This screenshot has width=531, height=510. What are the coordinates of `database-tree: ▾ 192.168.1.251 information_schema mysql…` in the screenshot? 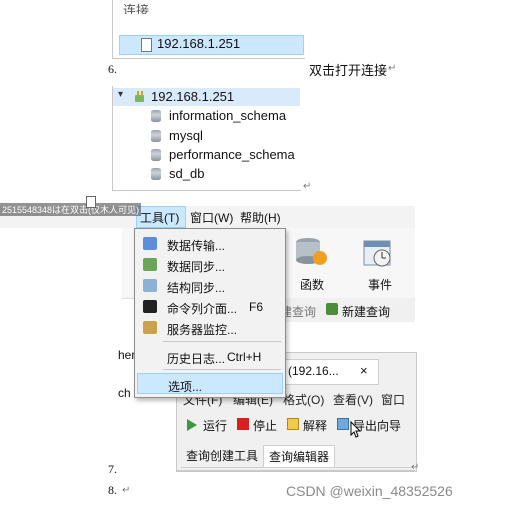 It's located at (206, 138).